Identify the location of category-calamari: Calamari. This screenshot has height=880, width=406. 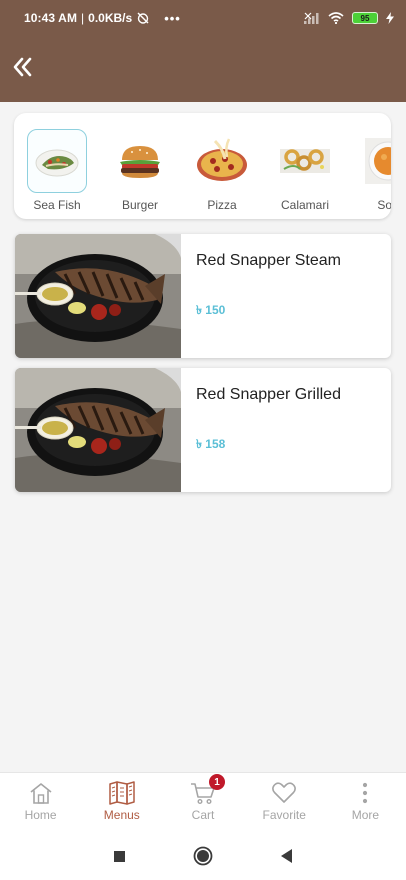
(305, 166).